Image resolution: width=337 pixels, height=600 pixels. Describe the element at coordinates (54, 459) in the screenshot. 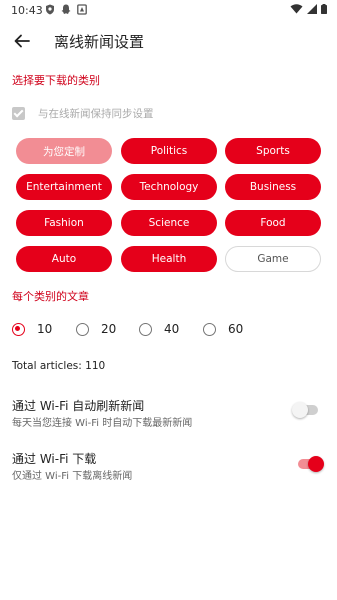

I see `wifi-download-title: 通过 Wi-Fi 下载` at that location.